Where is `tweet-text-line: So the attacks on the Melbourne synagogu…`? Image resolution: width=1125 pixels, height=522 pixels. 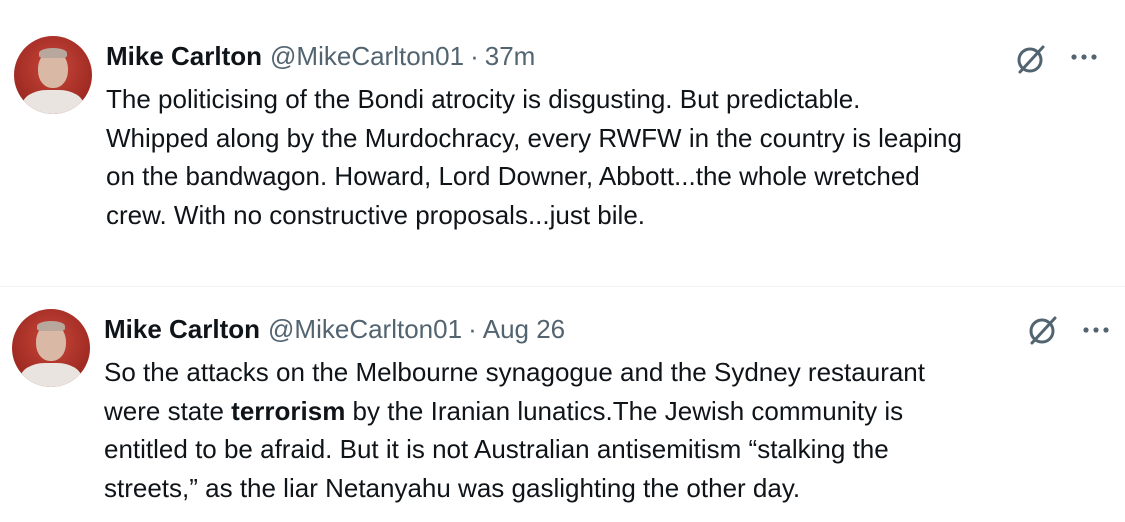 tweet-text-line: So the attacks on the Melbourne synagogu… is located at coordinates (514, 372).